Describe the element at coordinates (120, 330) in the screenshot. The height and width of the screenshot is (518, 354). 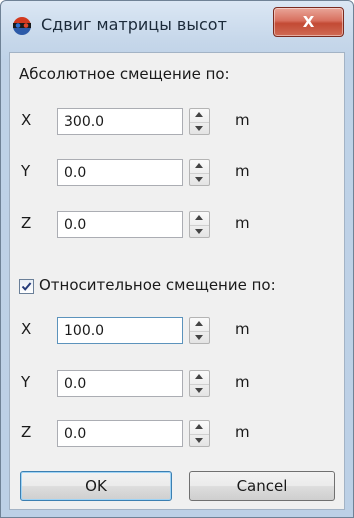
I see `relative-x-input` at that location.